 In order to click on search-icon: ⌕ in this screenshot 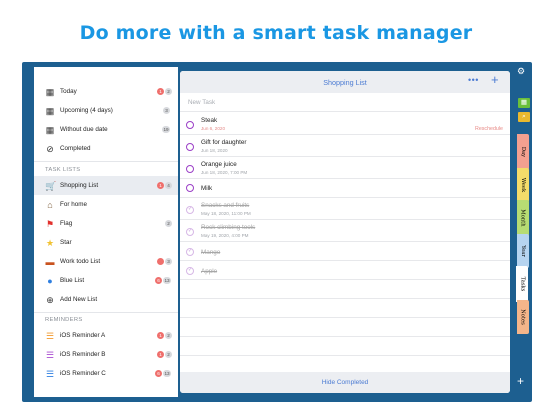, I will do `click(524, 117)`.